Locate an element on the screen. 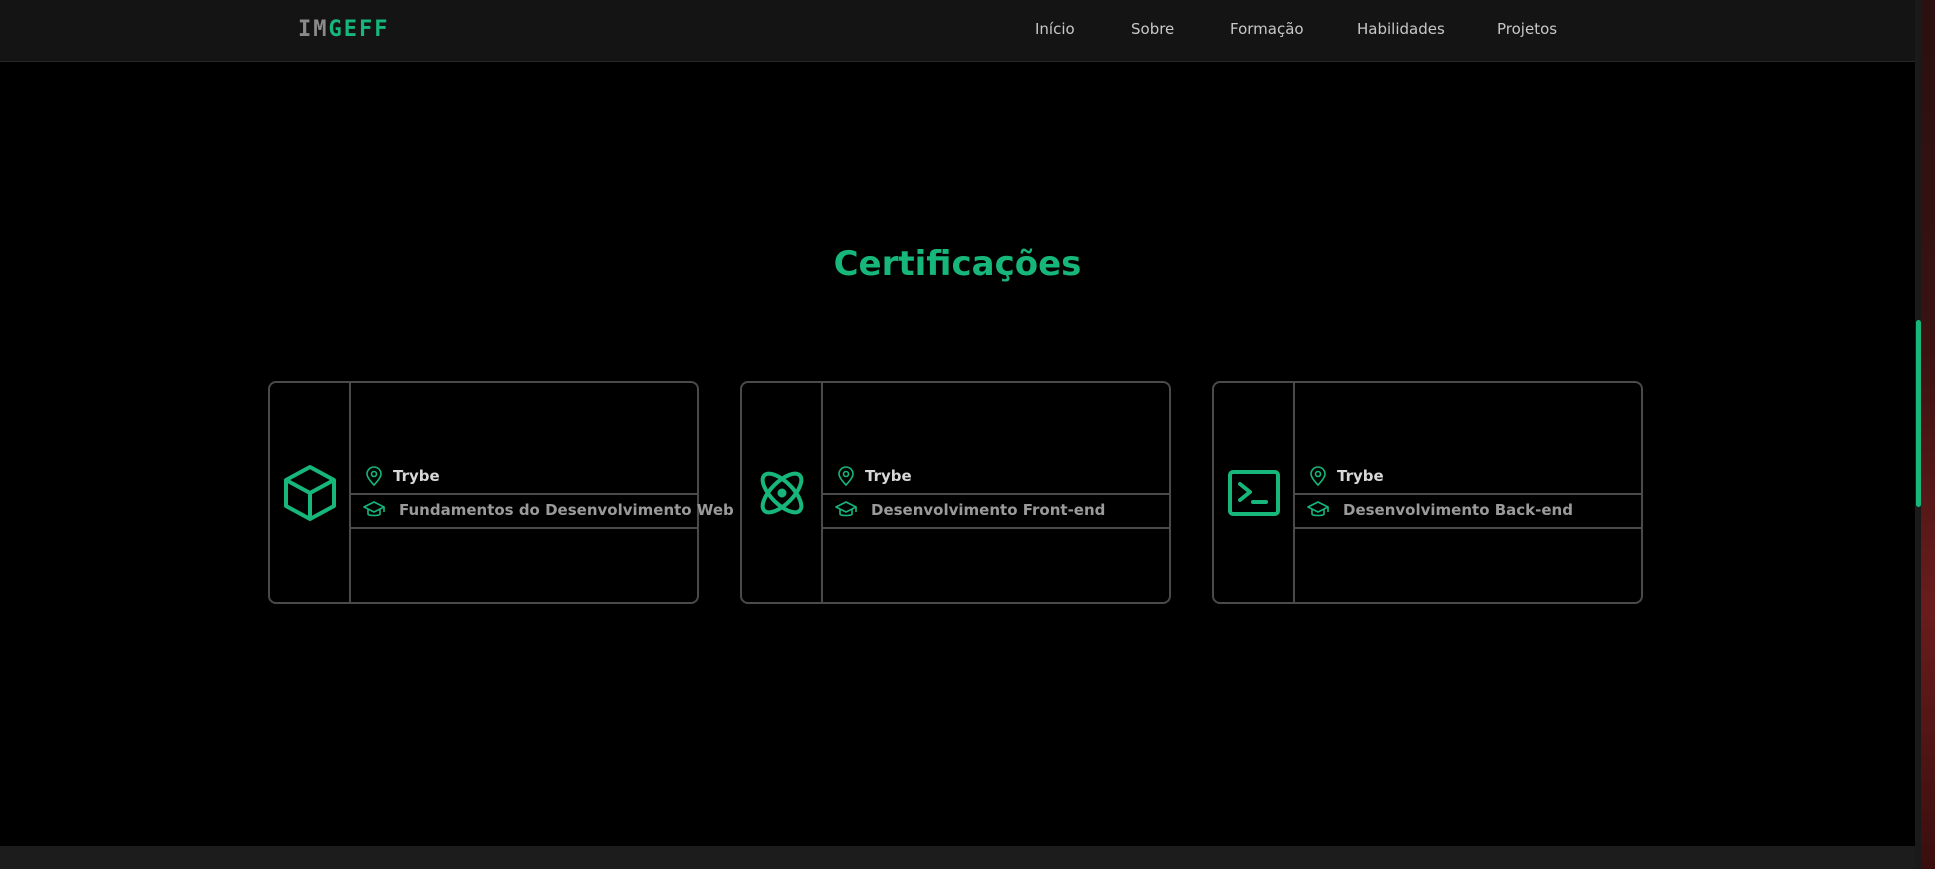  nav-item-projetos: Projetos is located at coordinates (1527, 29).